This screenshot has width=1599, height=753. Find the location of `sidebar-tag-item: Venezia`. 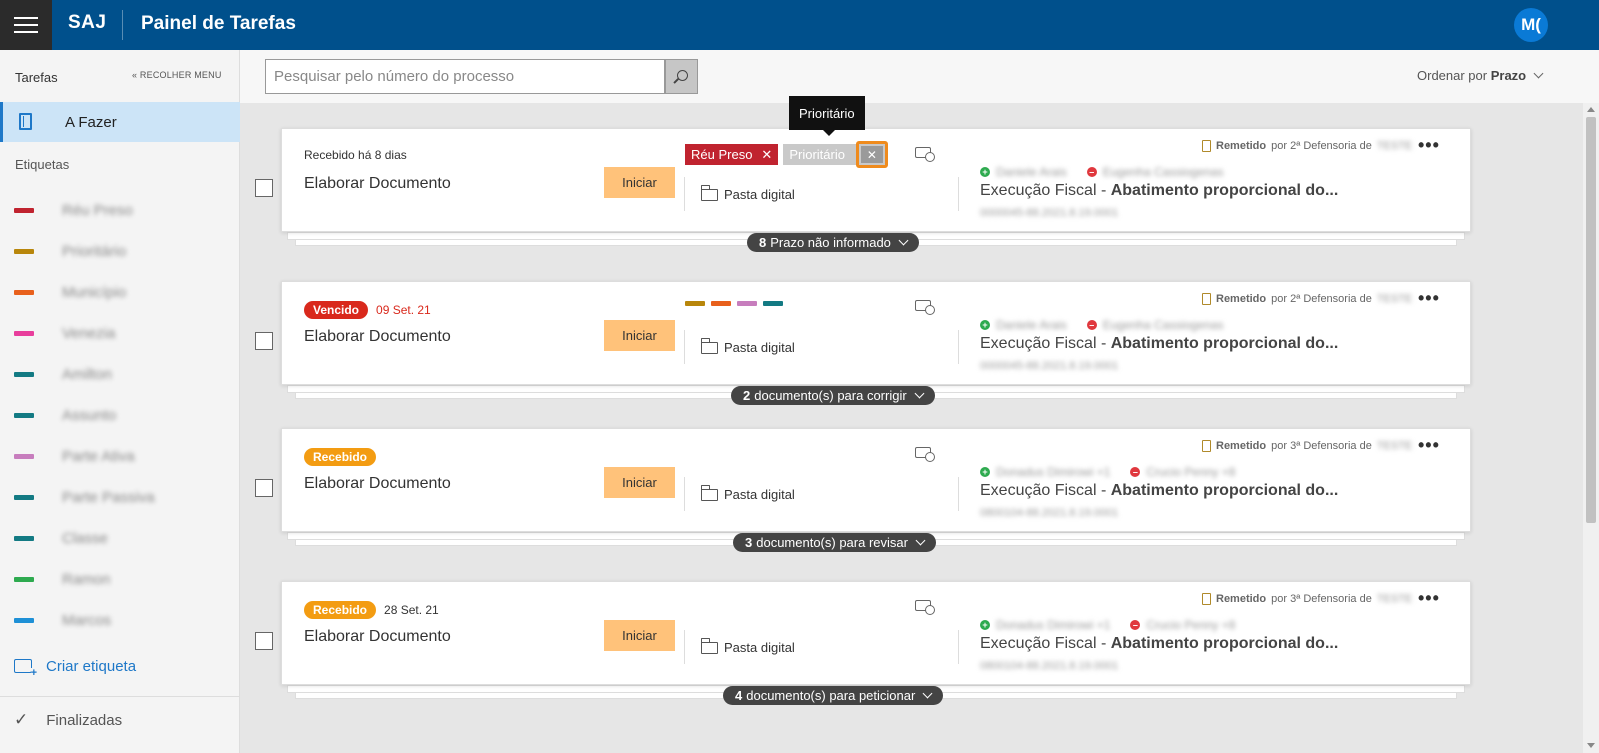

sidebar-tag-item: Venezia is located at coordinates (120, 334).